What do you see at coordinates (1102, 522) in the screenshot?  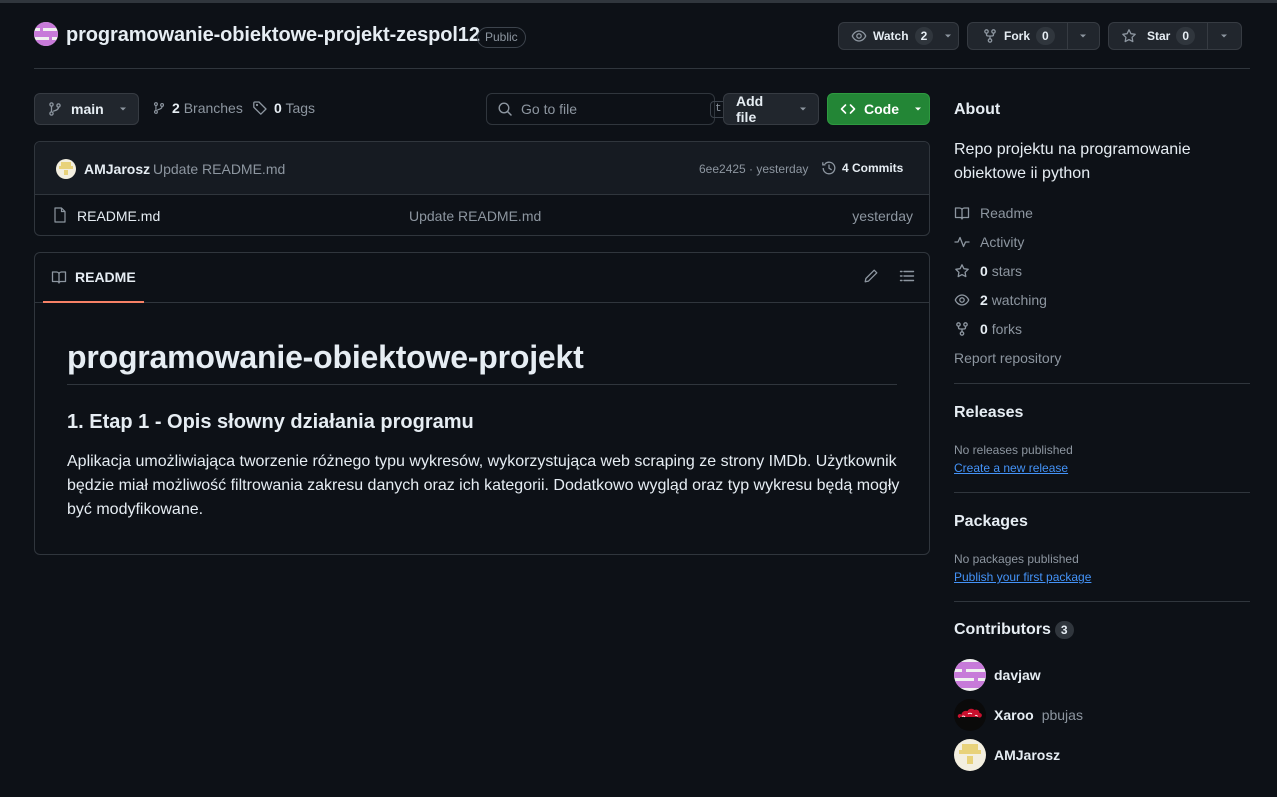 I see `packages-heading: Packages` at bounding box center [1102, 522].